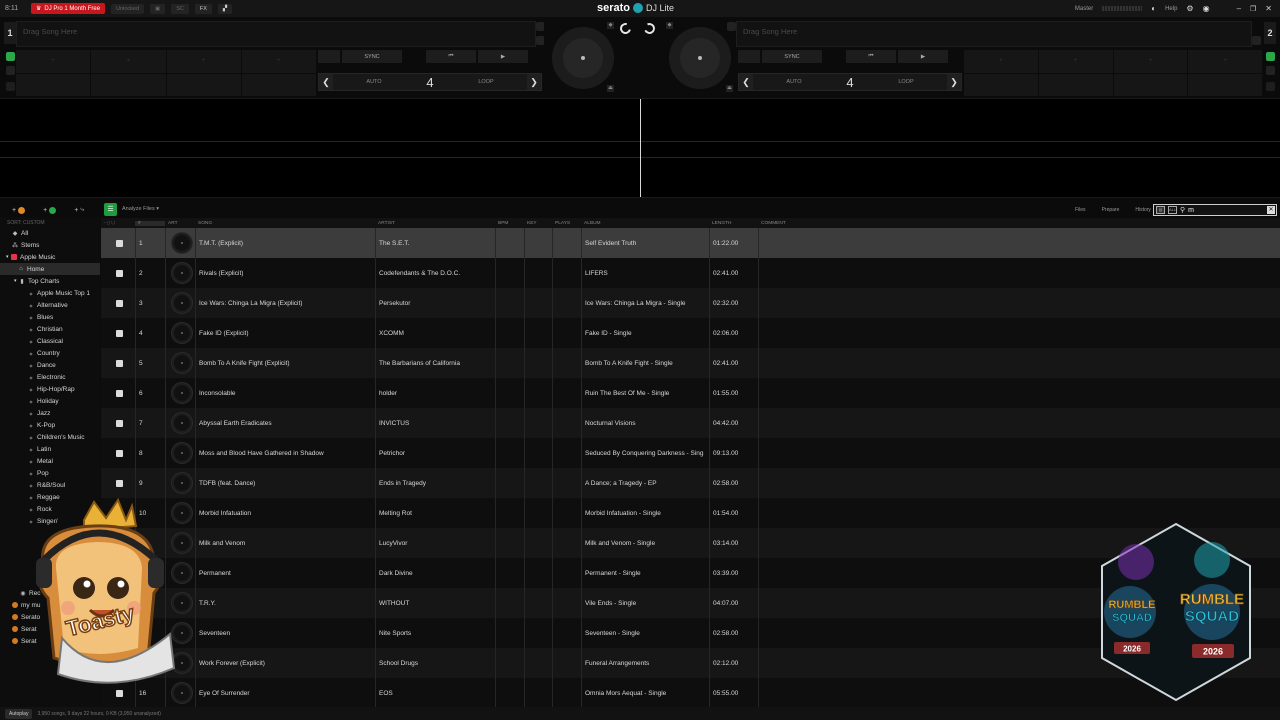  I want to click on sidebar-item-genre: ⁎ Christian, so click(50, 329).